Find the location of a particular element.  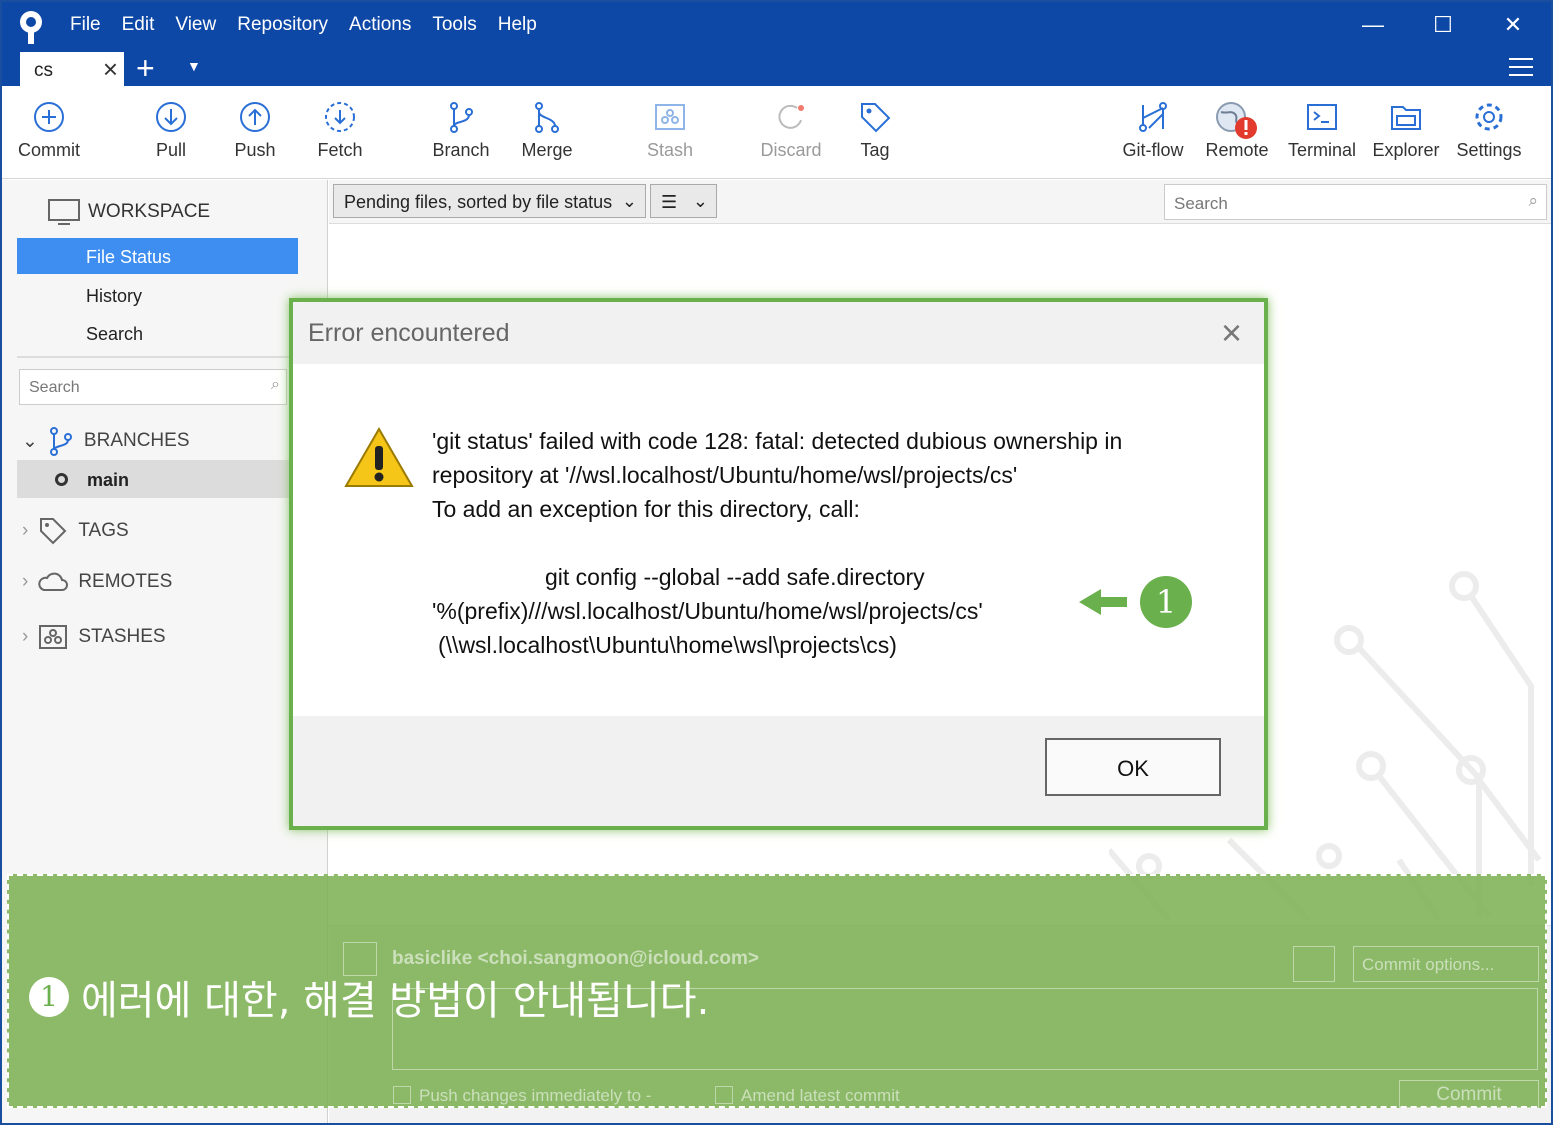

merge-button: Merge is located at coordinates (547, 130).